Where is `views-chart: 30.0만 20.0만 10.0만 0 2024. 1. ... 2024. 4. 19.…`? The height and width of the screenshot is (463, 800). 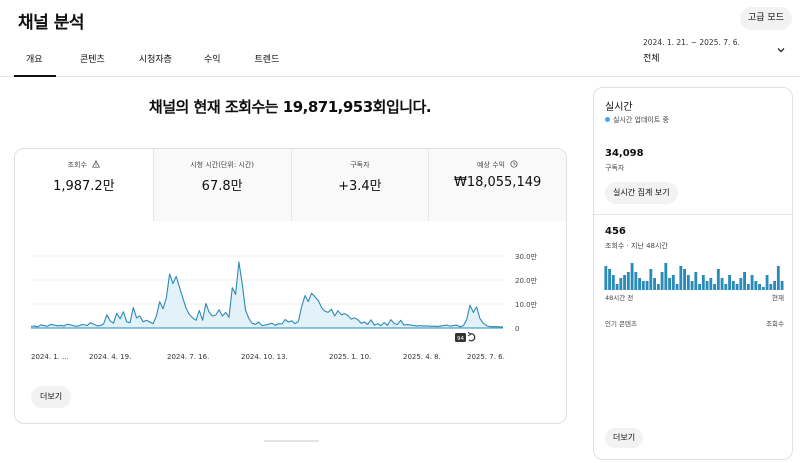
views-chart: 30.0만 20.0만 10.0만 0 2024. 1. ... 2024. 4. 19.… is located at coordinates (284, 306).